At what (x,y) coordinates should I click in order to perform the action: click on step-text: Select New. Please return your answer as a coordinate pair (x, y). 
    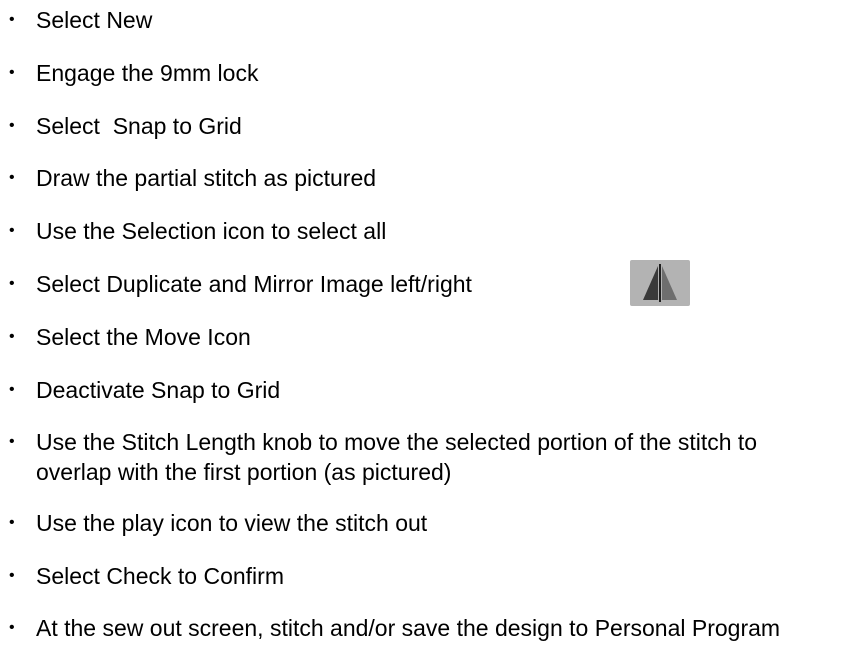
    Looking at the image, I should click on (94, 20).